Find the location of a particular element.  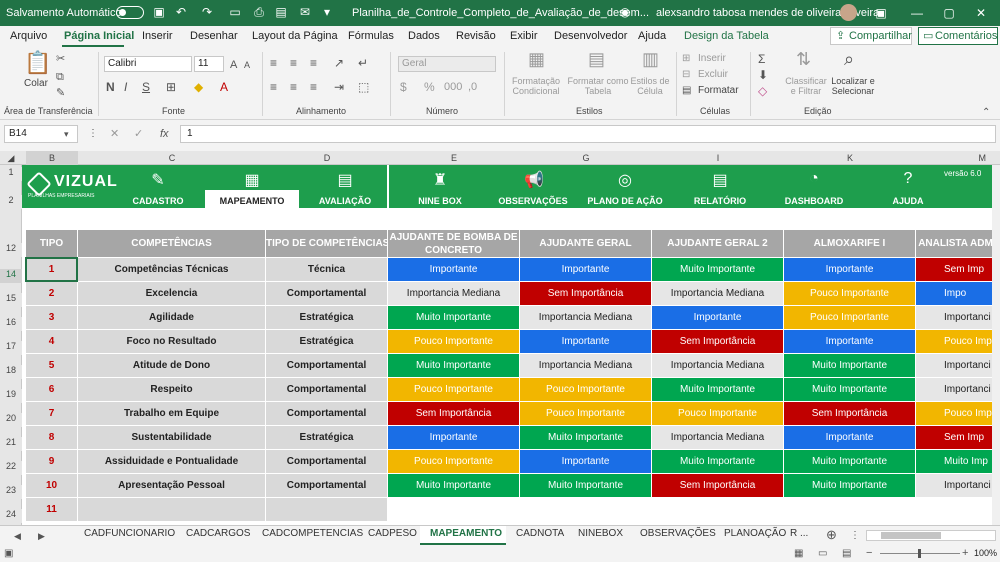

menu-desenvolvedor: Desenvolvedor is located at coordinates (590, 36).